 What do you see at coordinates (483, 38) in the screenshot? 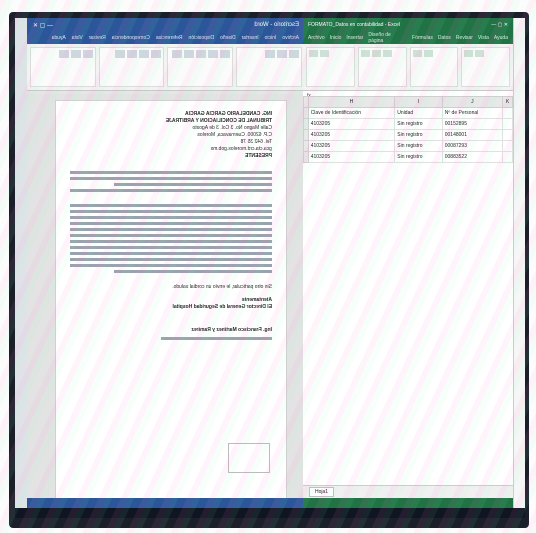
I see `excel-tab: Vista` at bounding box center [483, 38].